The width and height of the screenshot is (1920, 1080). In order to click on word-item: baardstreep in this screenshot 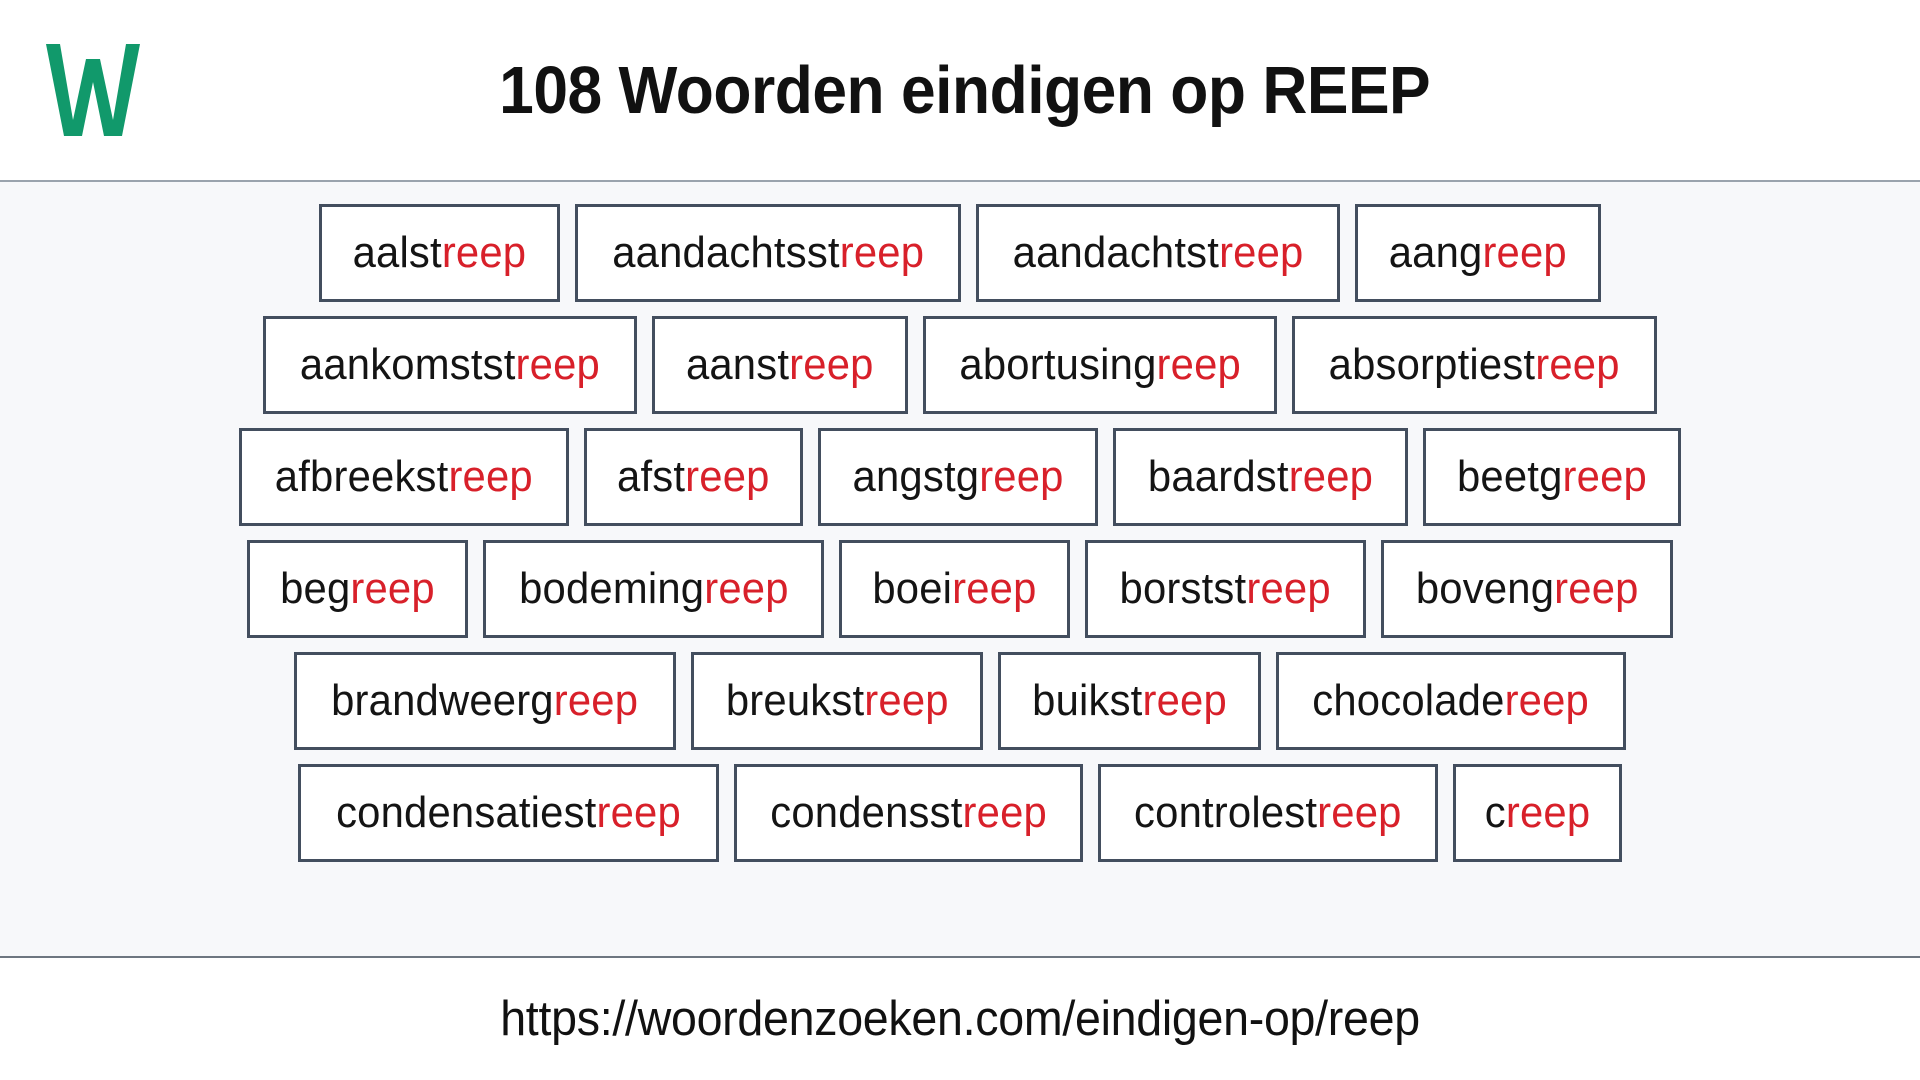, I will do `click(1260, 477)`.